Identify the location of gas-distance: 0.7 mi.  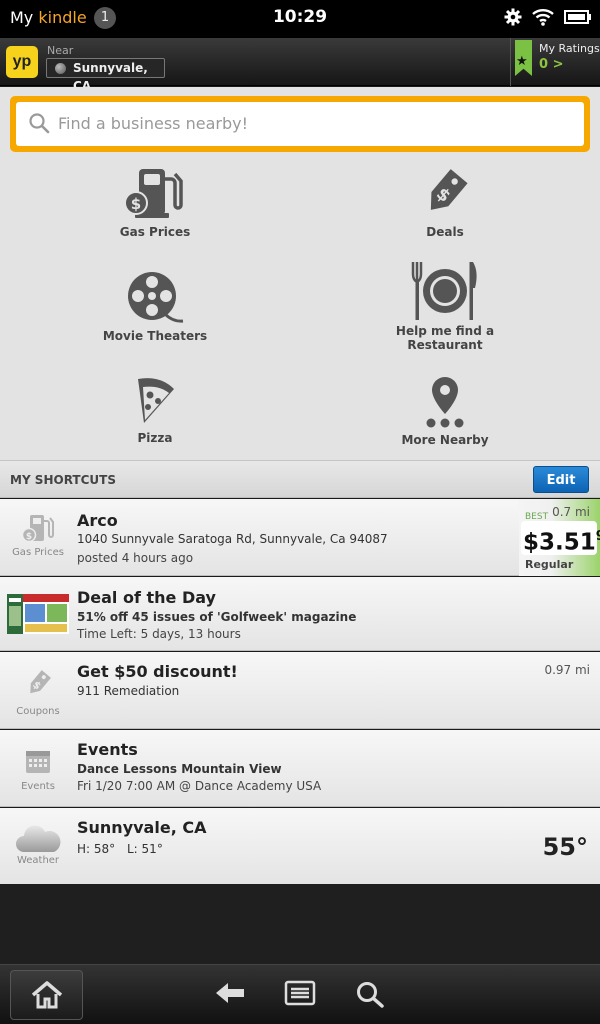
(571, 512).